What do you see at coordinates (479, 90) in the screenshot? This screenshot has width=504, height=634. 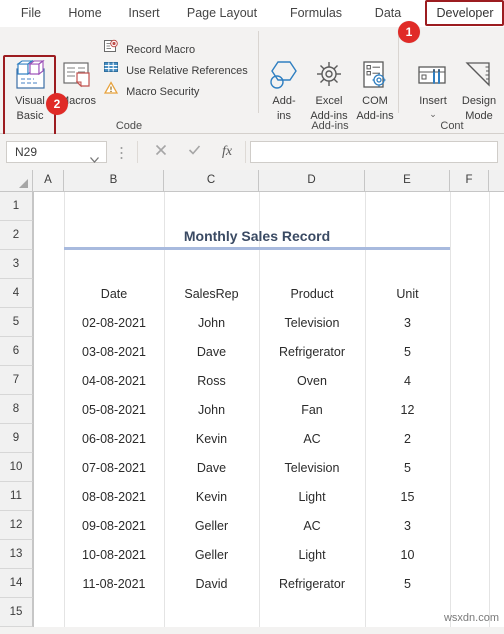 I see `design-mode-button: Design Mode` at bounding box center [479, 90].